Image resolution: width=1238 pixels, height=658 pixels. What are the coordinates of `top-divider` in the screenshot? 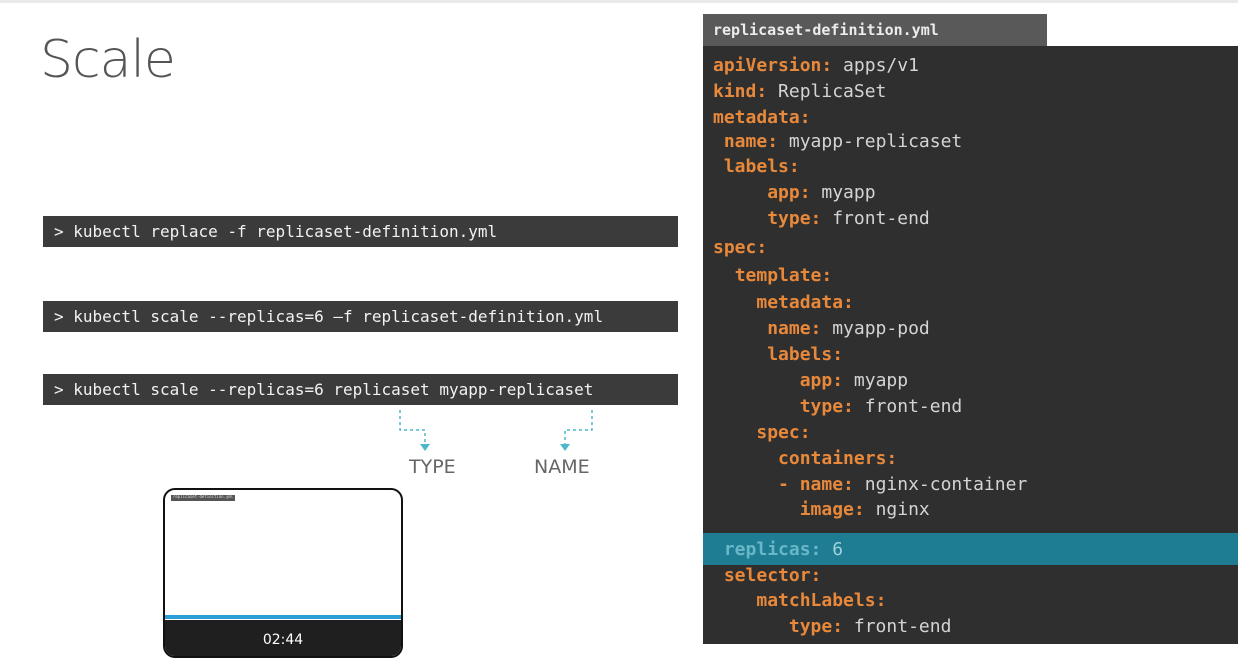 It's located at (619, 1).